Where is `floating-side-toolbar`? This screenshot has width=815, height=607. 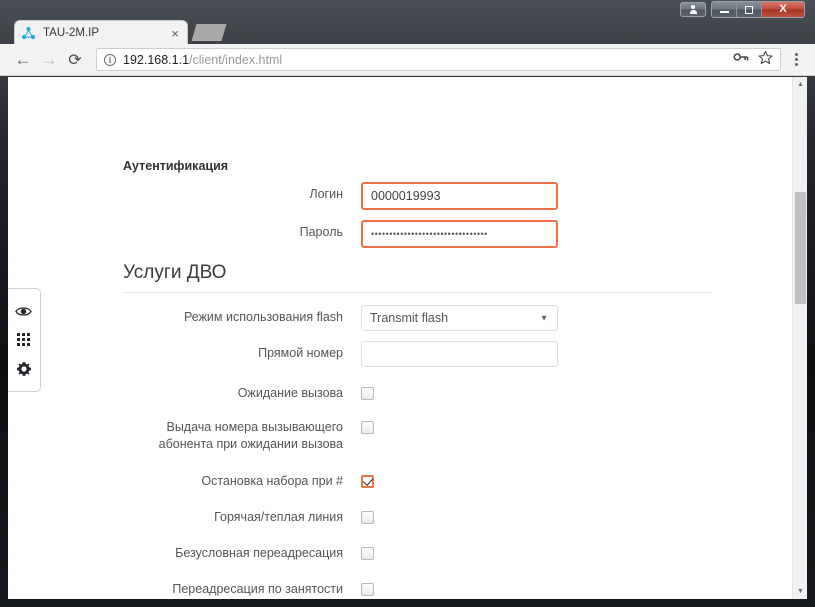
floating-side-toolbar is located at coordinates (24, 340).